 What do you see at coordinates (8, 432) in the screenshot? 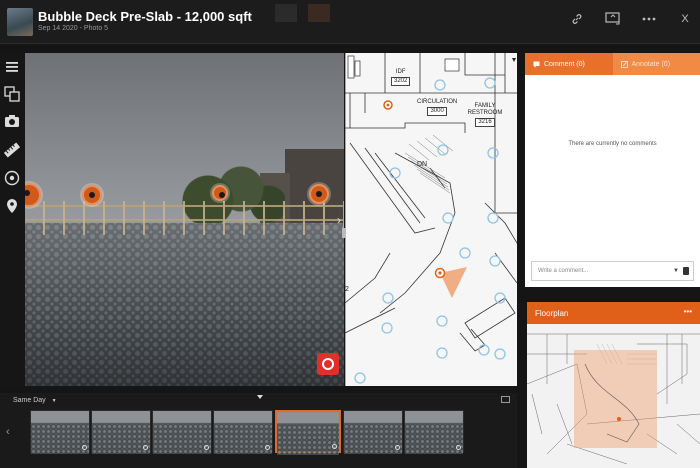
I see `chevron-left-icon: ‹` at bounding box center [8, 432].